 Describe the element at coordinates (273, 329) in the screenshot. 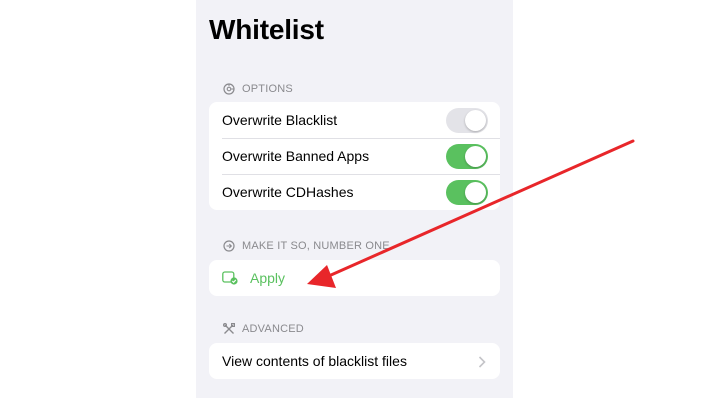

I see `advanced-header-label: ADVANCED` at that location.